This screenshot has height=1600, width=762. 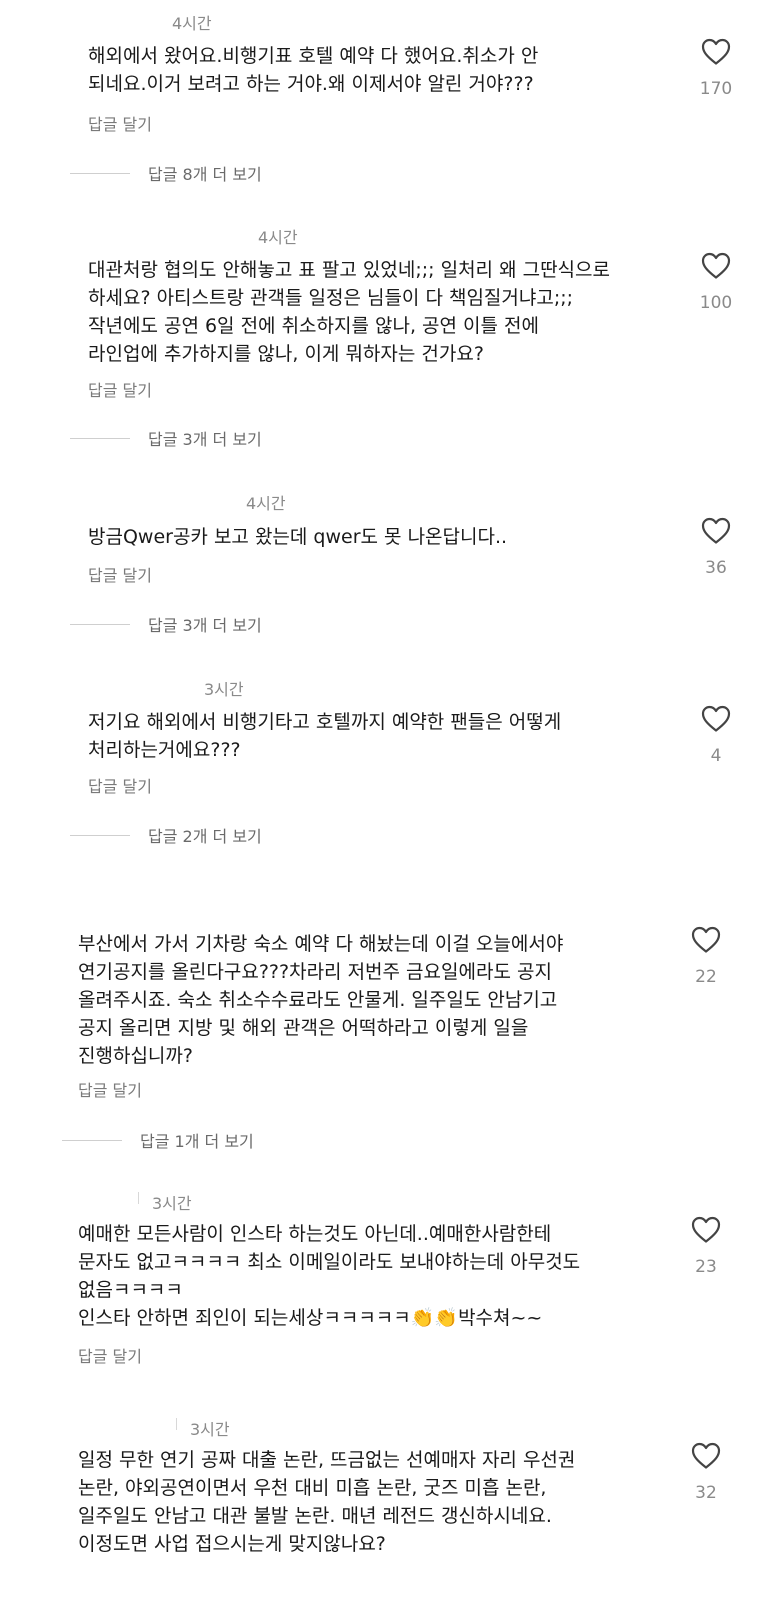 I want to click on like-button: 32, so click(x=706, y=1472).